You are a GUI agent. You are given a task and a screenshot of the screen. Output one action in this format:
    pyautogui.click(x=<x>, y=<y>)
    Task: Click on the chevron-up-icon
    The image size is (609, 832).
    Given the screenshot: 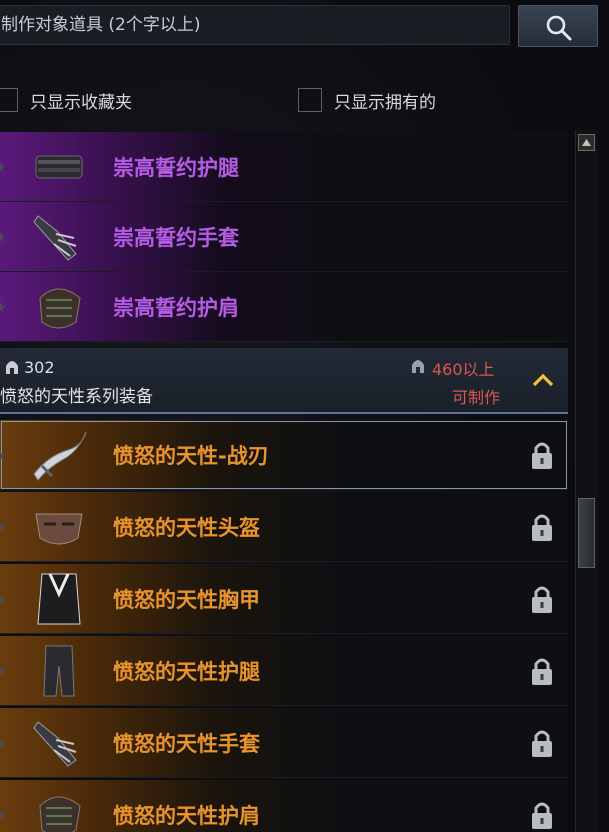 What is the action you would take?
    pyautogui.click(x=543, y=380)
    